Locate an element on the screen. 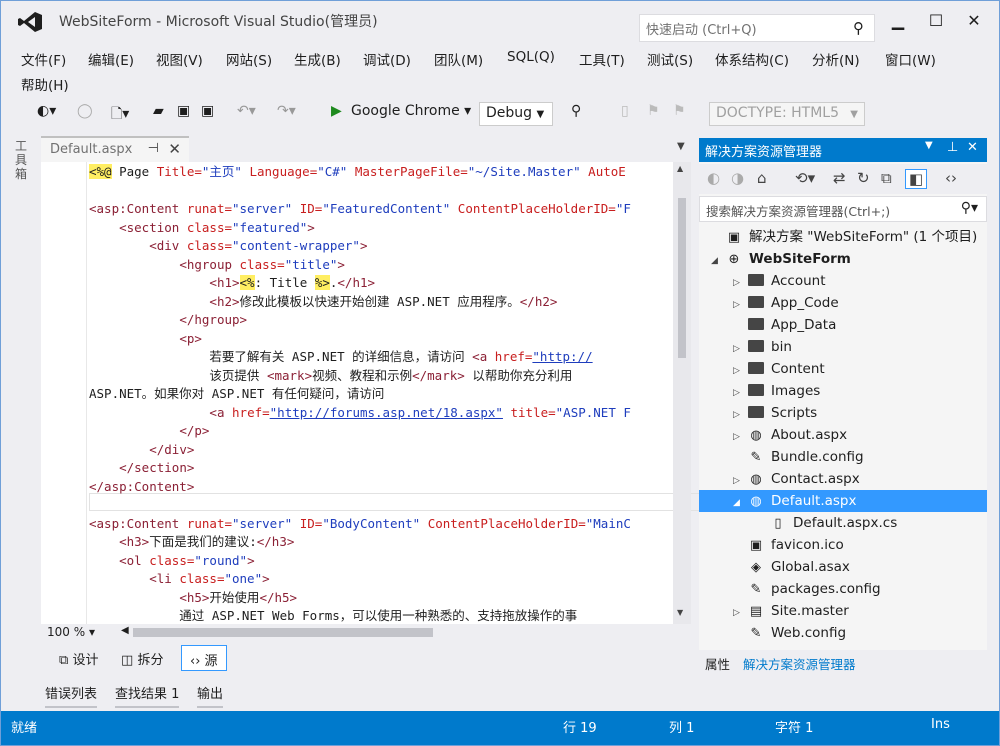  forward-icon: ◯ is located at coordinates (85, 114).